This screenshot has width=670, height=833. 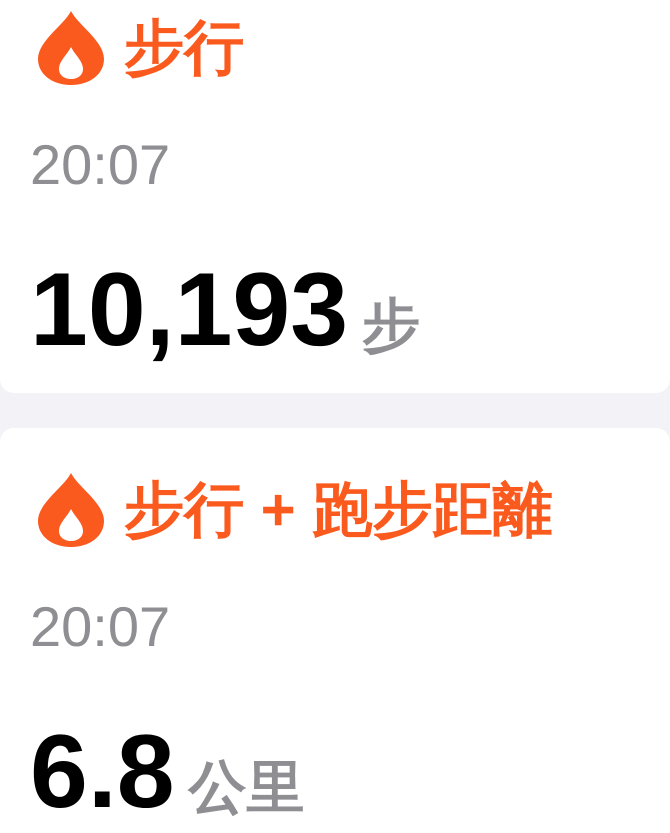 I want to click on metric-value: 6.8, so click(x=102, y=772).